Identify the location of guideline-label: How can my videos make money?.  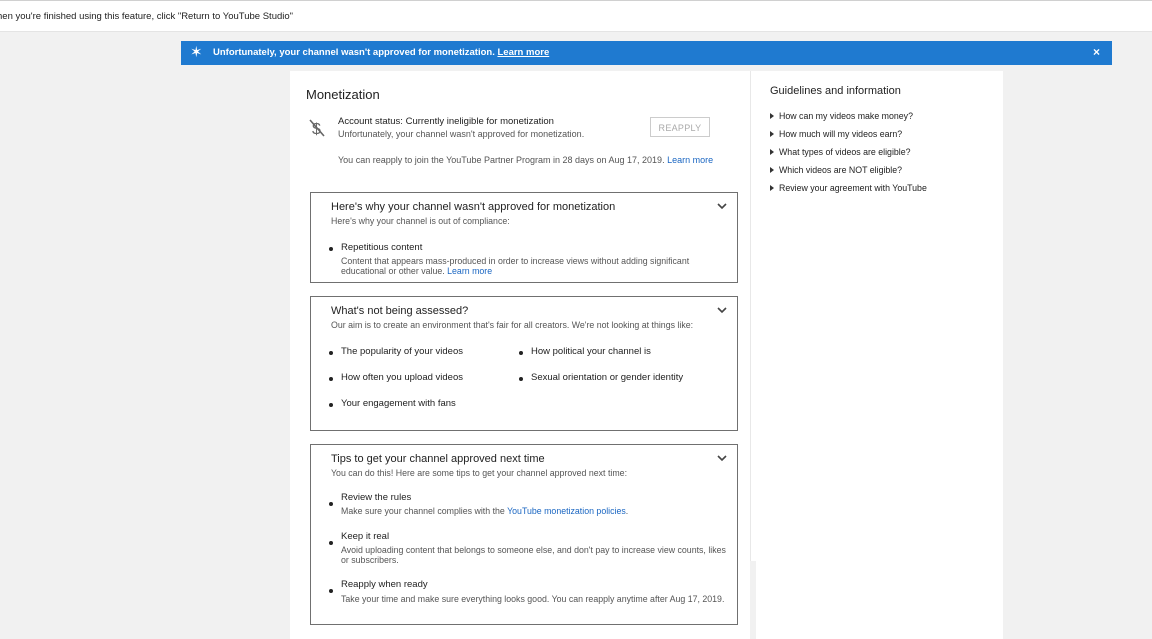
(846, 116).